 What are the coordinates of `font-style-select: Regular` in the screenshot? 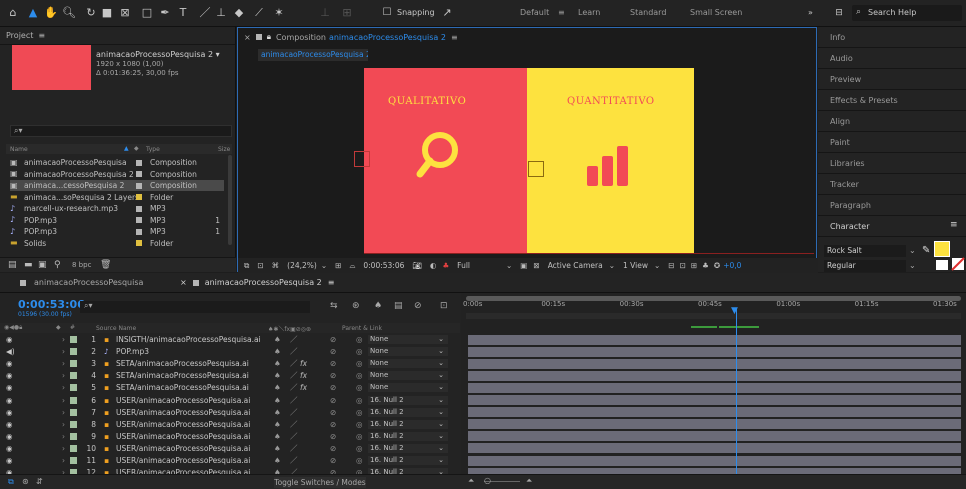 It's located at (865, 266).